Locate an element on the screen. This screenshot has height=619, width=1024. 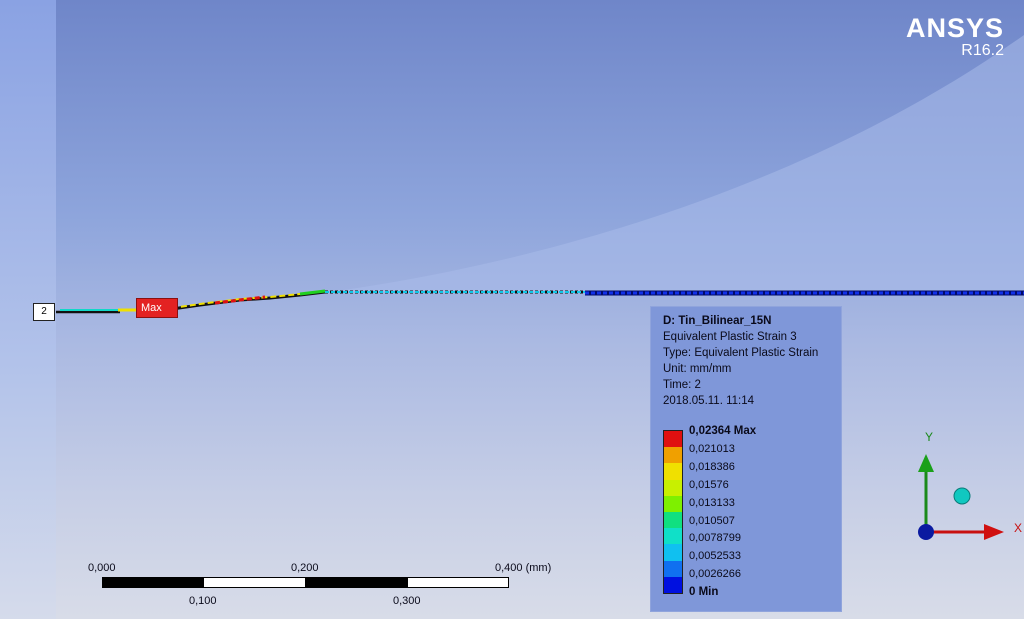
legend-level-label-2: 0,018386 is located at coordinates (712, 466).